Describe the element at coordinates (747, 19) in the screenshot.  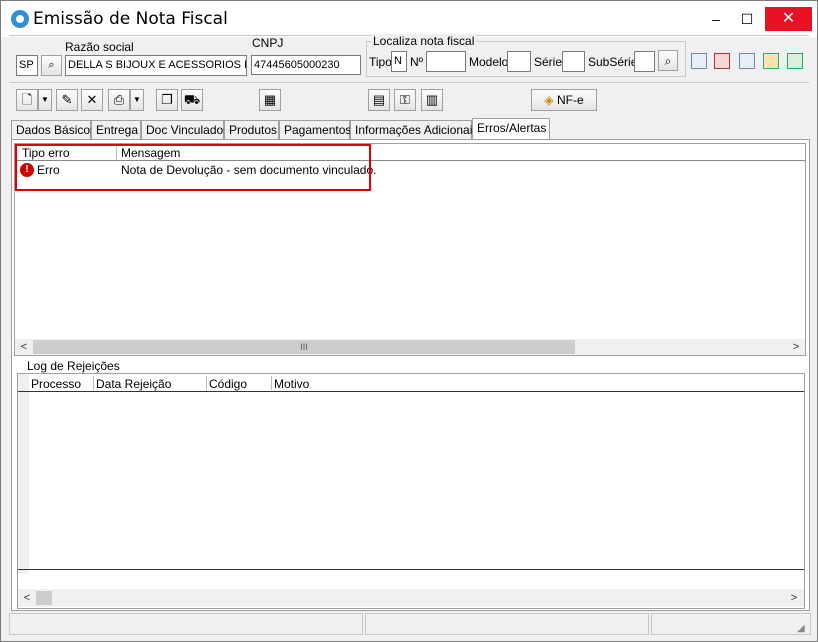
I see `maximize-button: ☐` at that location.